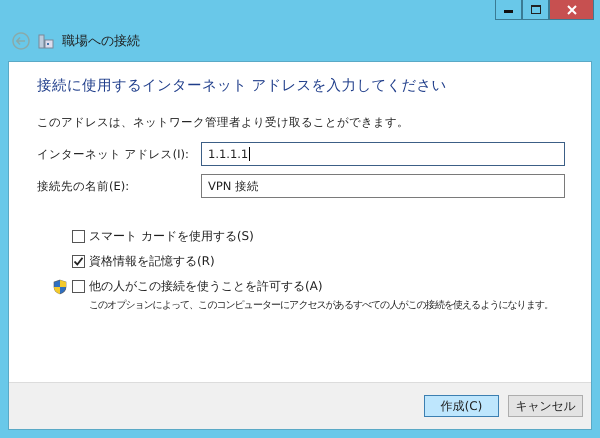 The height and width of the screenshot is (438, 600). Describe the element at coordinates (545, 406) in the screenshot. I see `cancel-button: キャンセル` at that location.